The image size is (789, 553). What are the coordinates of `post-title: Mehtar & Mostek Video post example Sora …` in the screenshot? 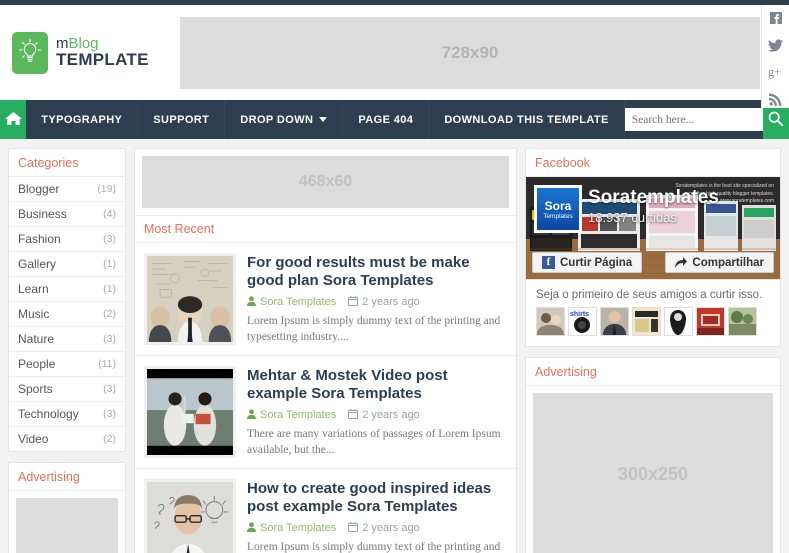 It's located at (377, 385).